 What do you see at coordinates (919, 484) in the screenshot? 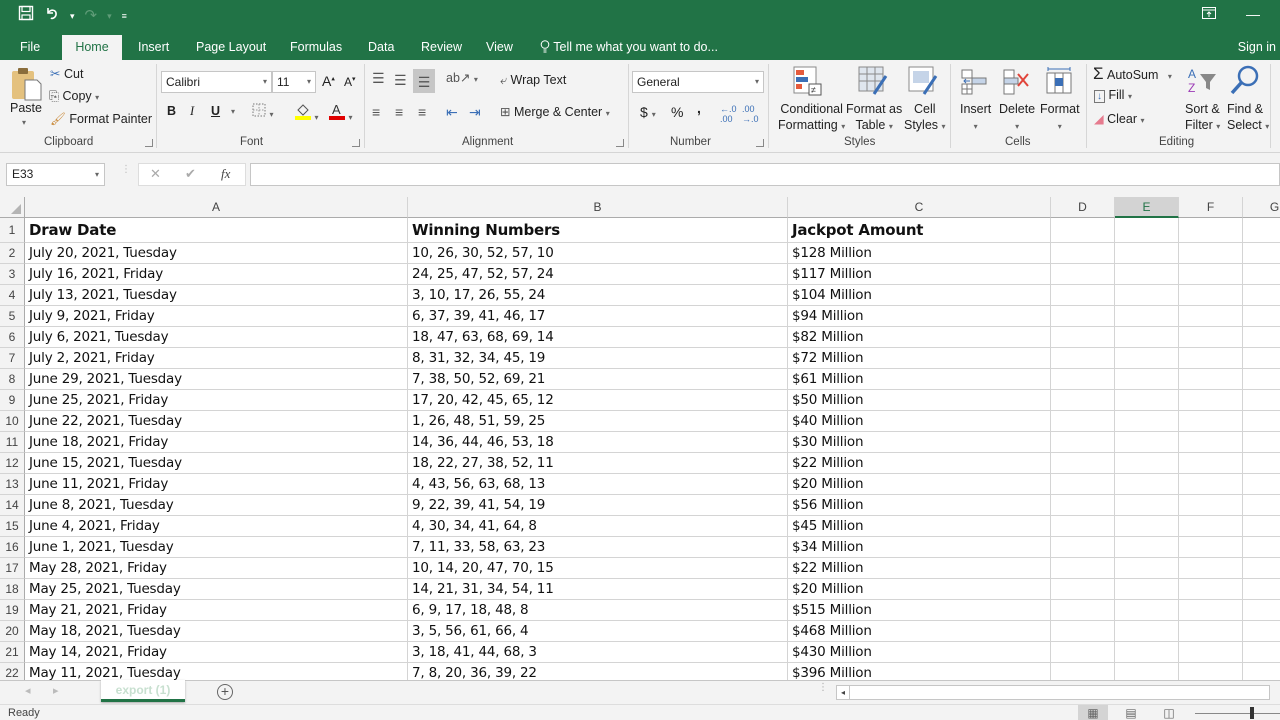
I see `cell-c: $20 Million` at bounding box center [919, 484].